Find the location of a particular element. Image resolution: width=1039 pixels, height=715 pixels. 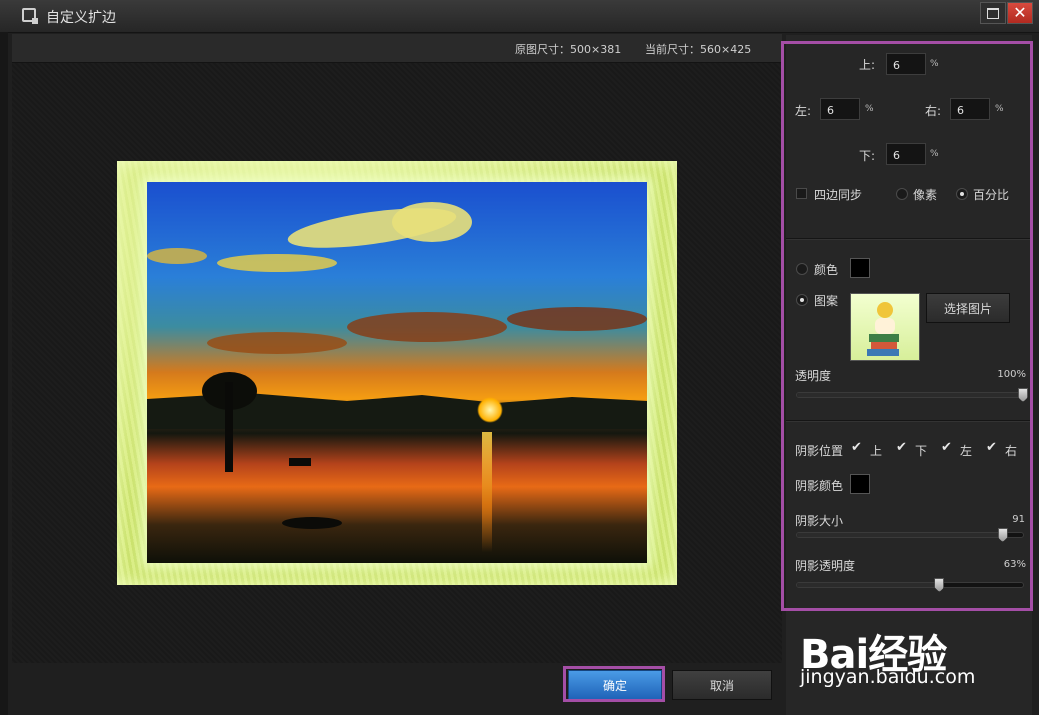

close-button: ✕ is located at coordinates (1020, 13).